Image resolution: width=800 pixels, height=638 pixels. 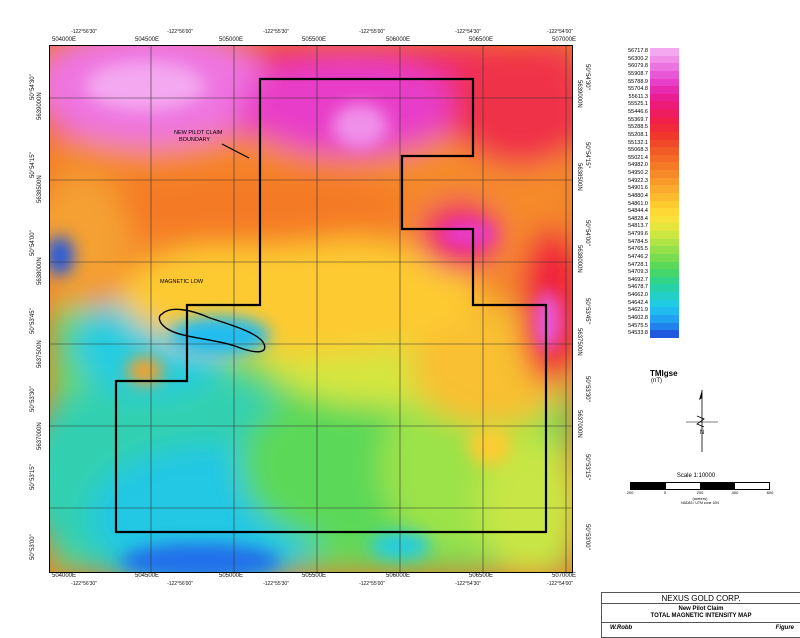 I want to click on legend-label: 55288.5, so click(x=638, y=127).